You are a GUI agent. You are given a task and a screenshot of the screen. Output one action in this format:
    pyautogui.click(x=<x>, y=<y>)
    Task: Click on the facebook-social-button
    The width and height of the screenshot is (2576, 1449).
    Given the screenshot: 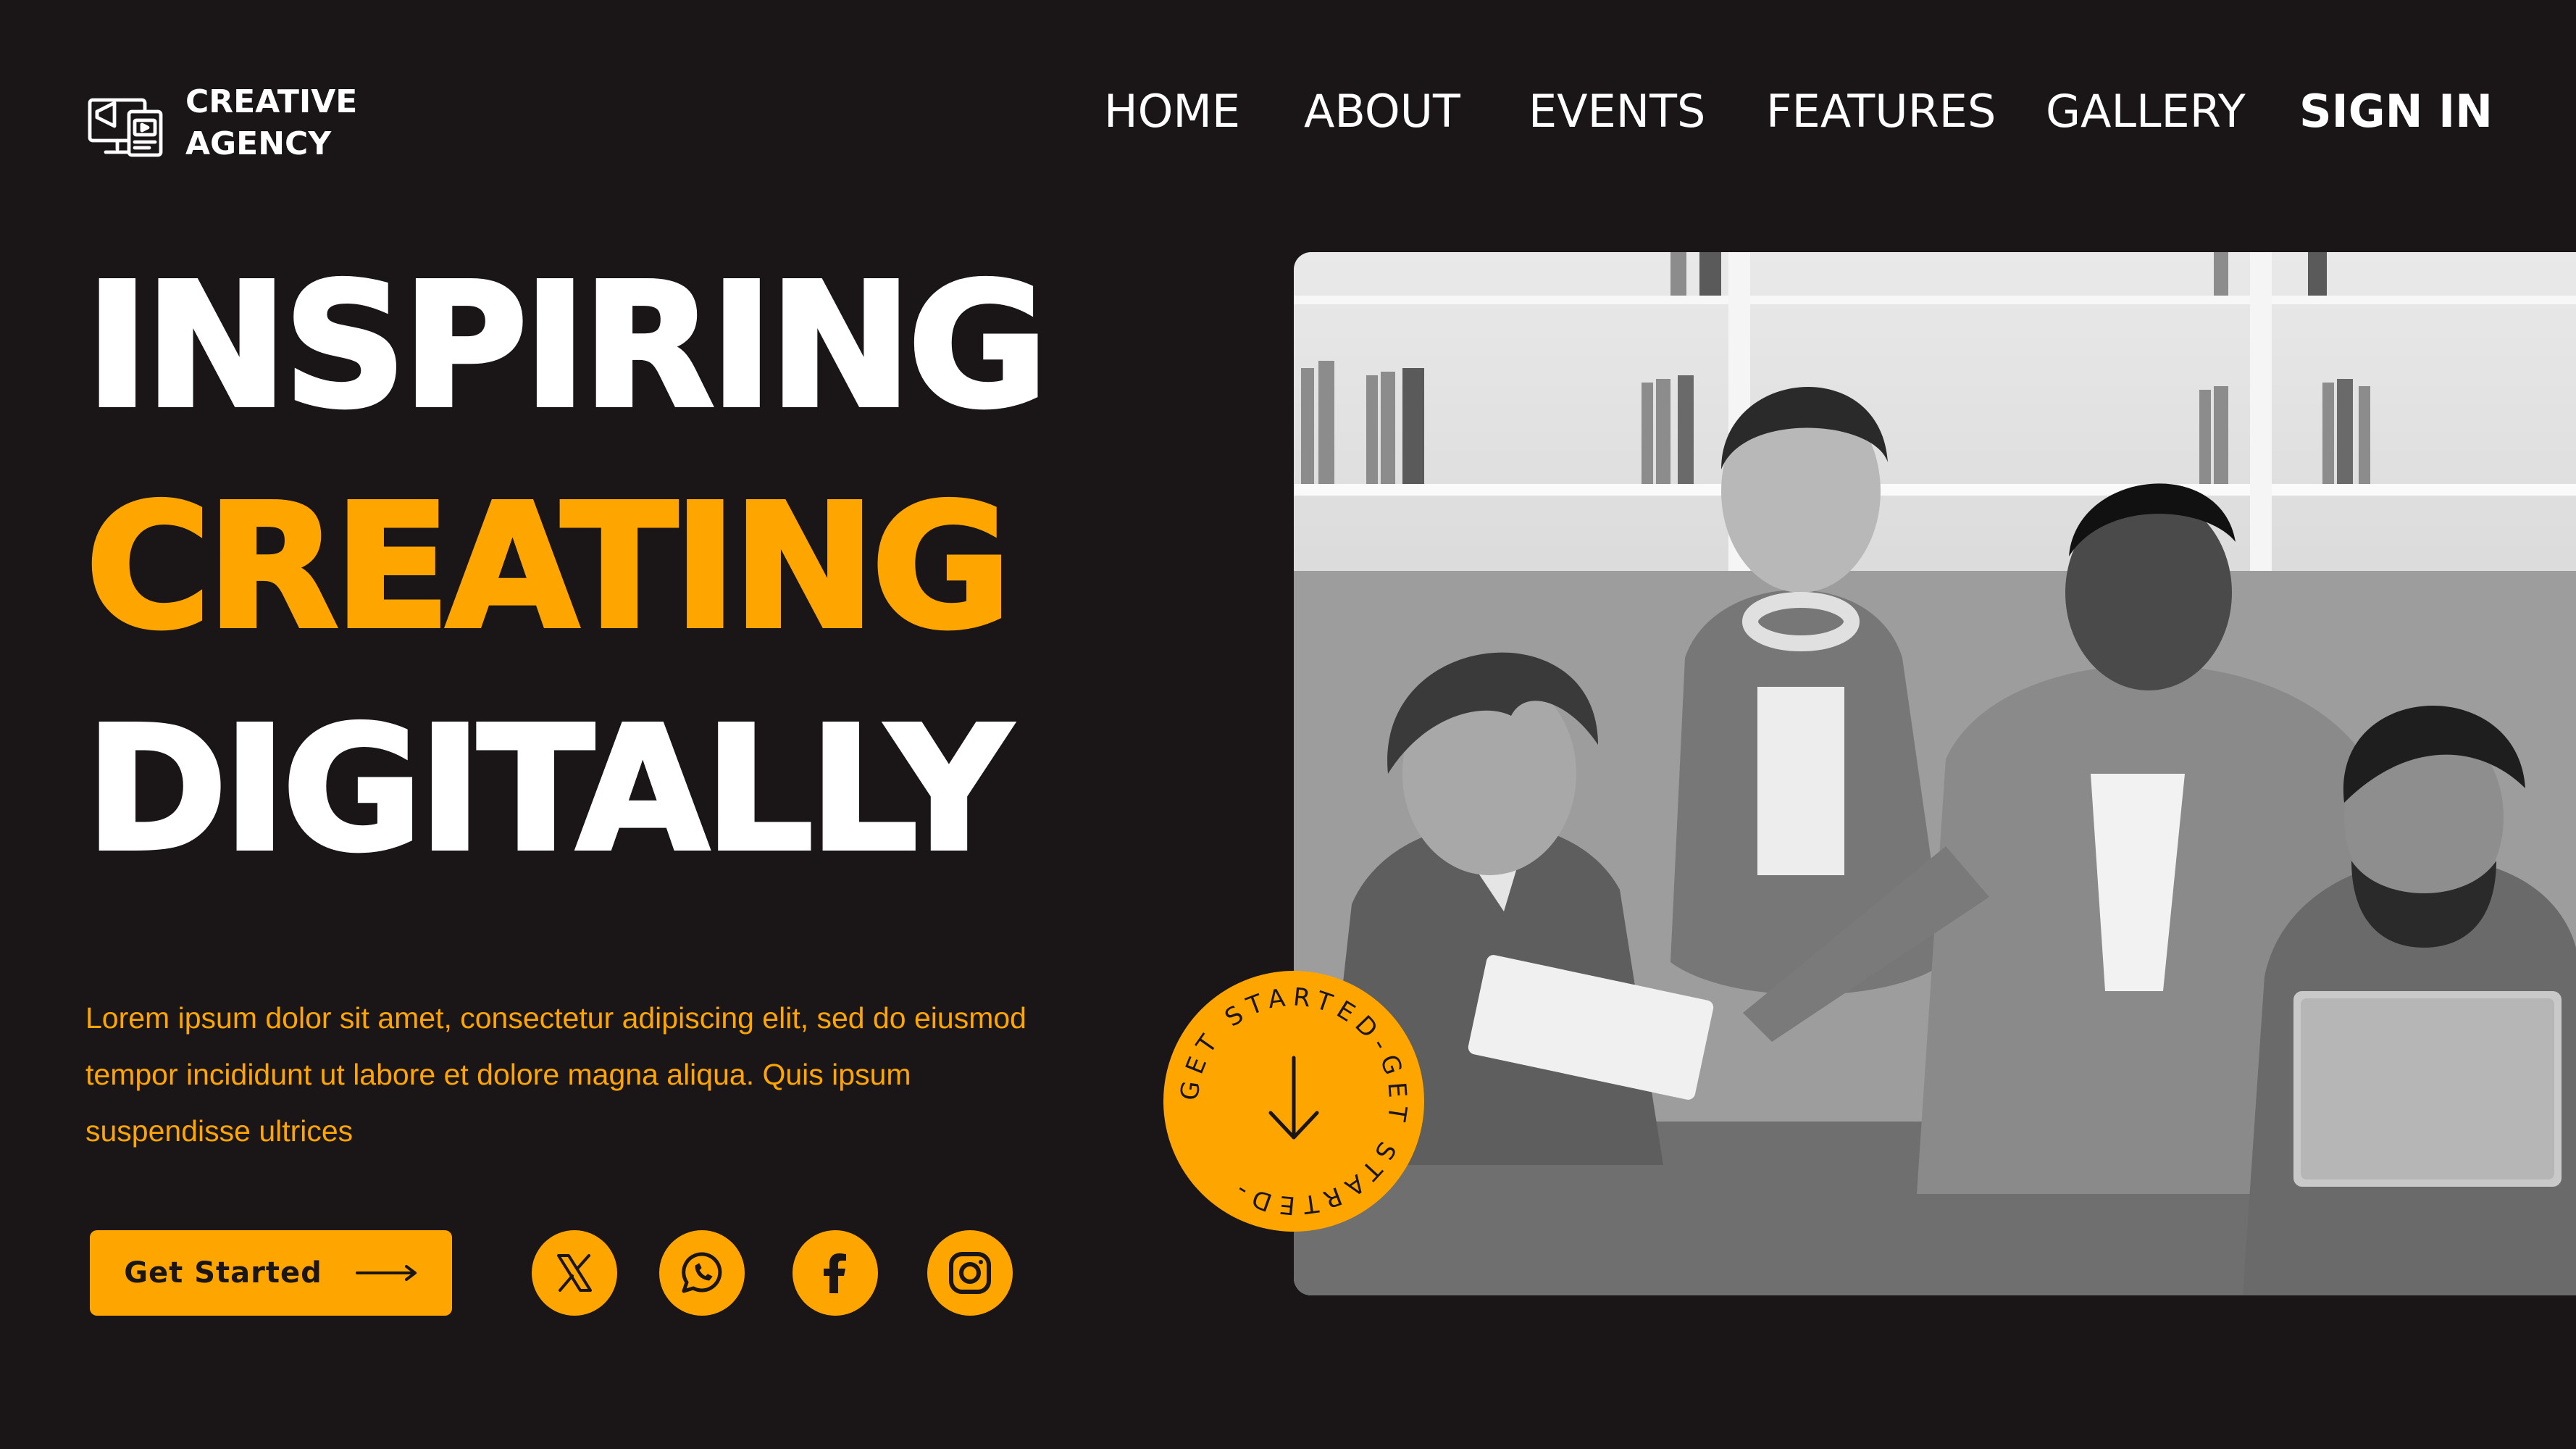 What is the action you would take?
    pyautogui.click(x=836, y=1273)
    